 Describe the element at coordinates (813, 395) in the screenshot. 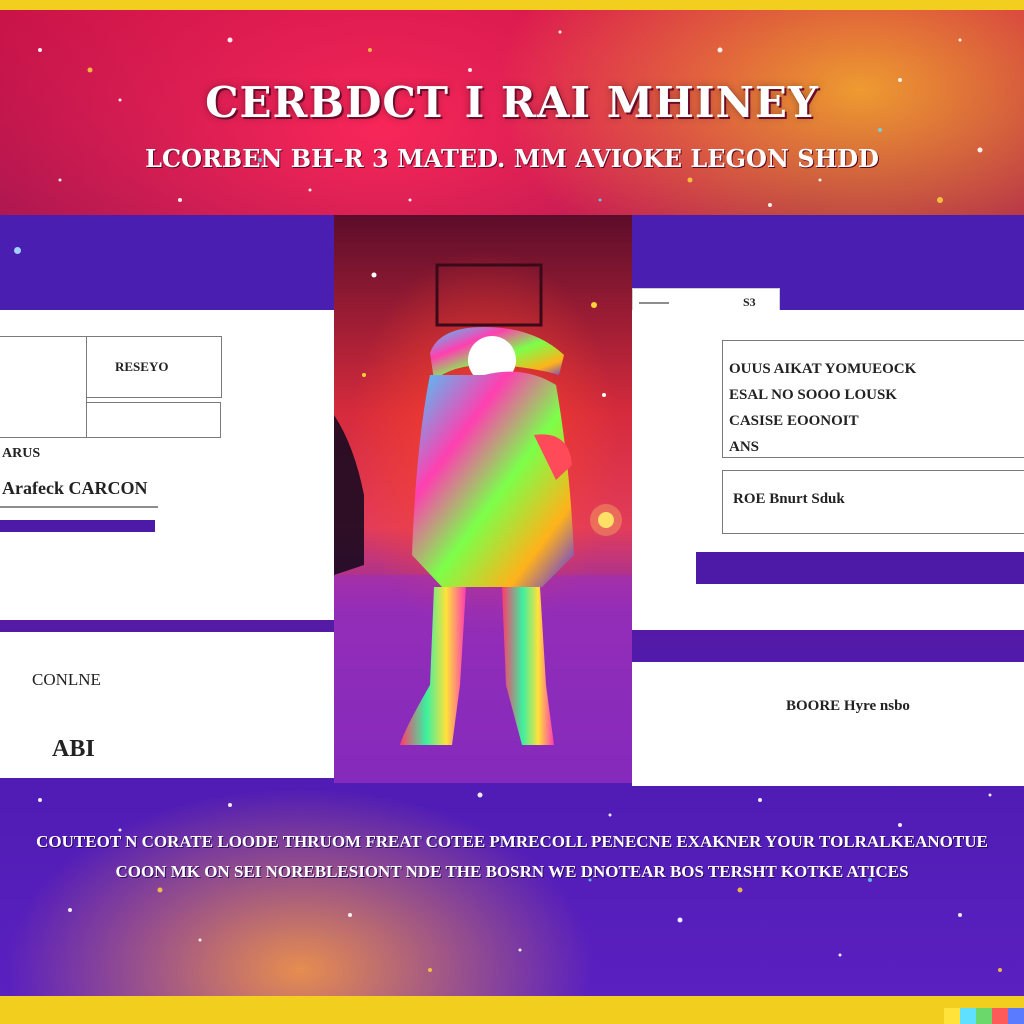

I see `message-line-2: ESAL NO SOOO LOUSK` at that location.